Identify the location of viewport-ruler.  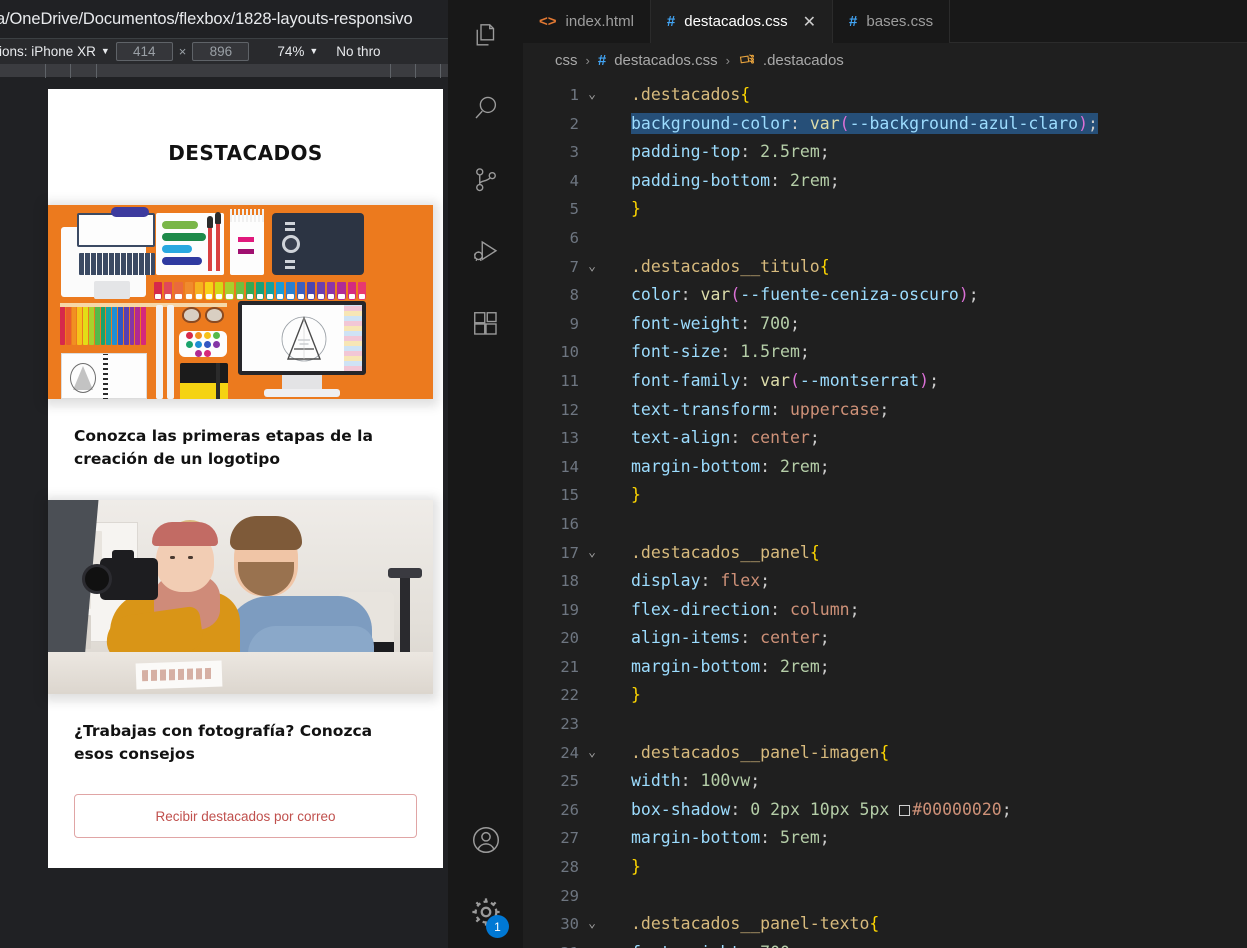
(224, 71).